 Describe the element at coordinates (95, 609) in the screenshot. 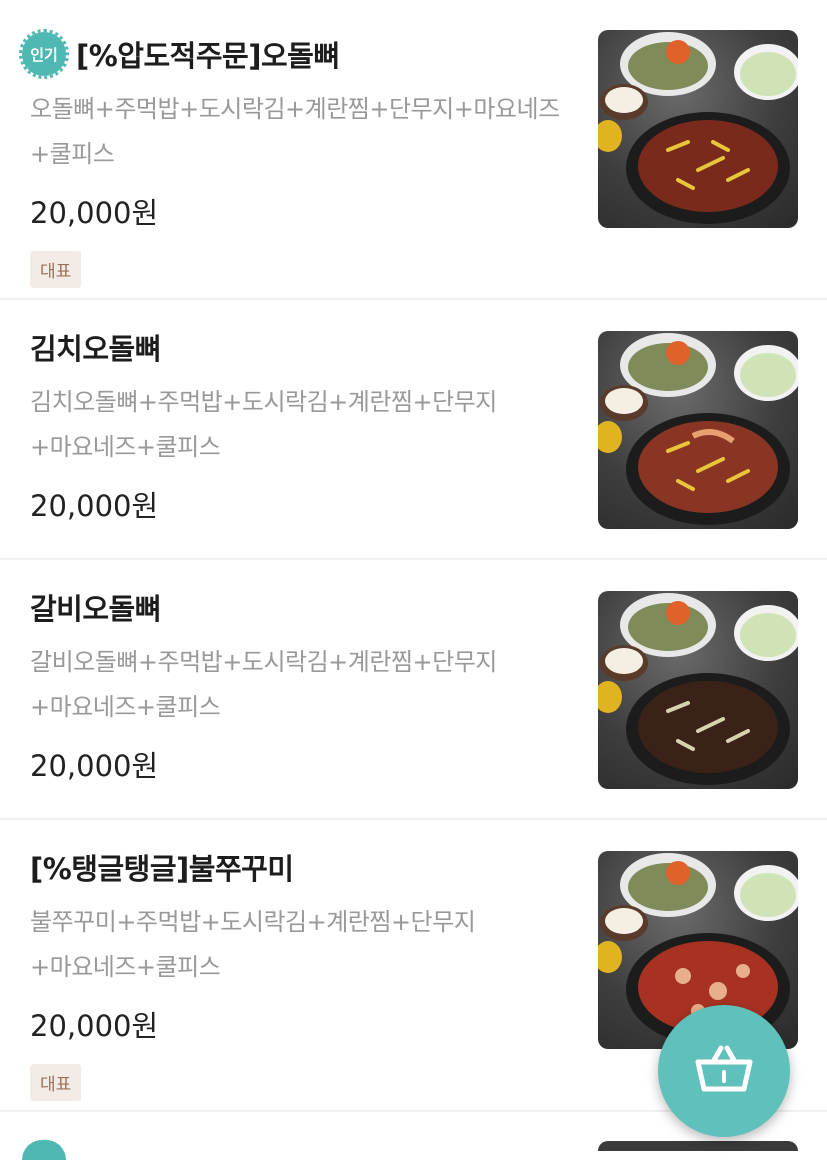

I see `menu-item-title: 갈비오돌뼈` at that location.